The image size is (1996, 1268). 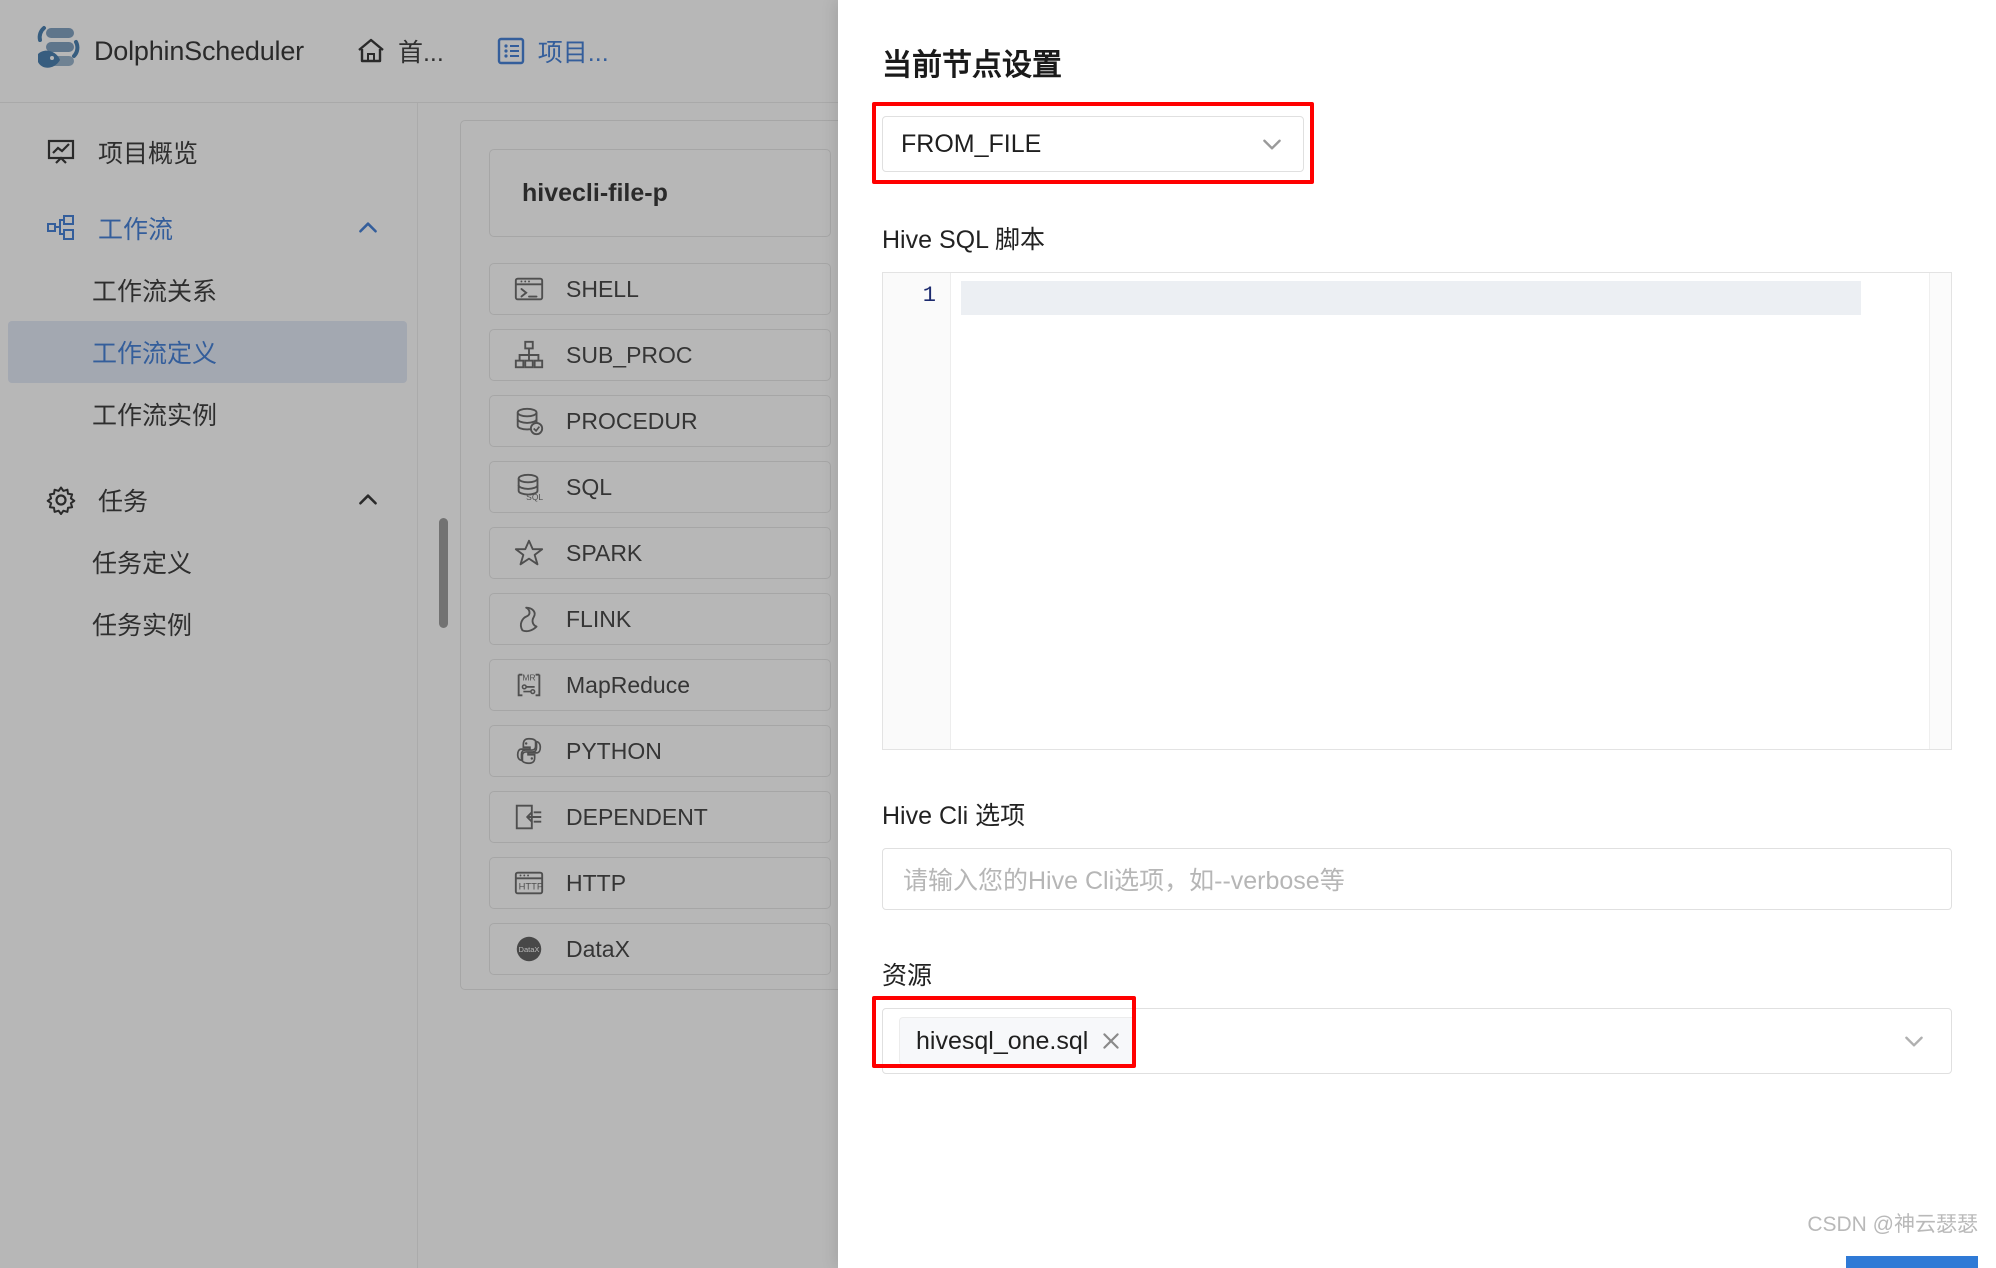 I want to click on sidebar-item-workflow-instance: 工作流实例, so click(x=208, y=414).